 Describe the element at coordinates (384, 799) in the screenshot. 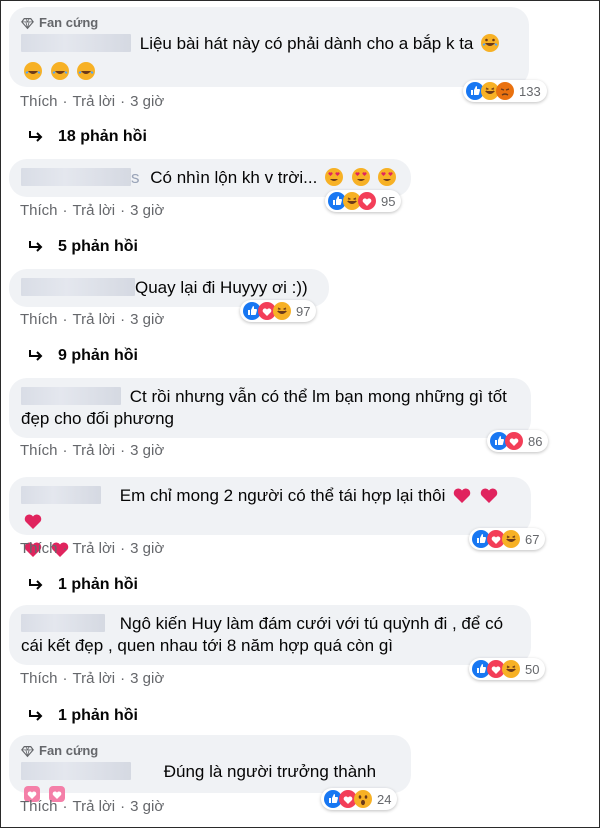

I see `reaction-count: 24` at that location.